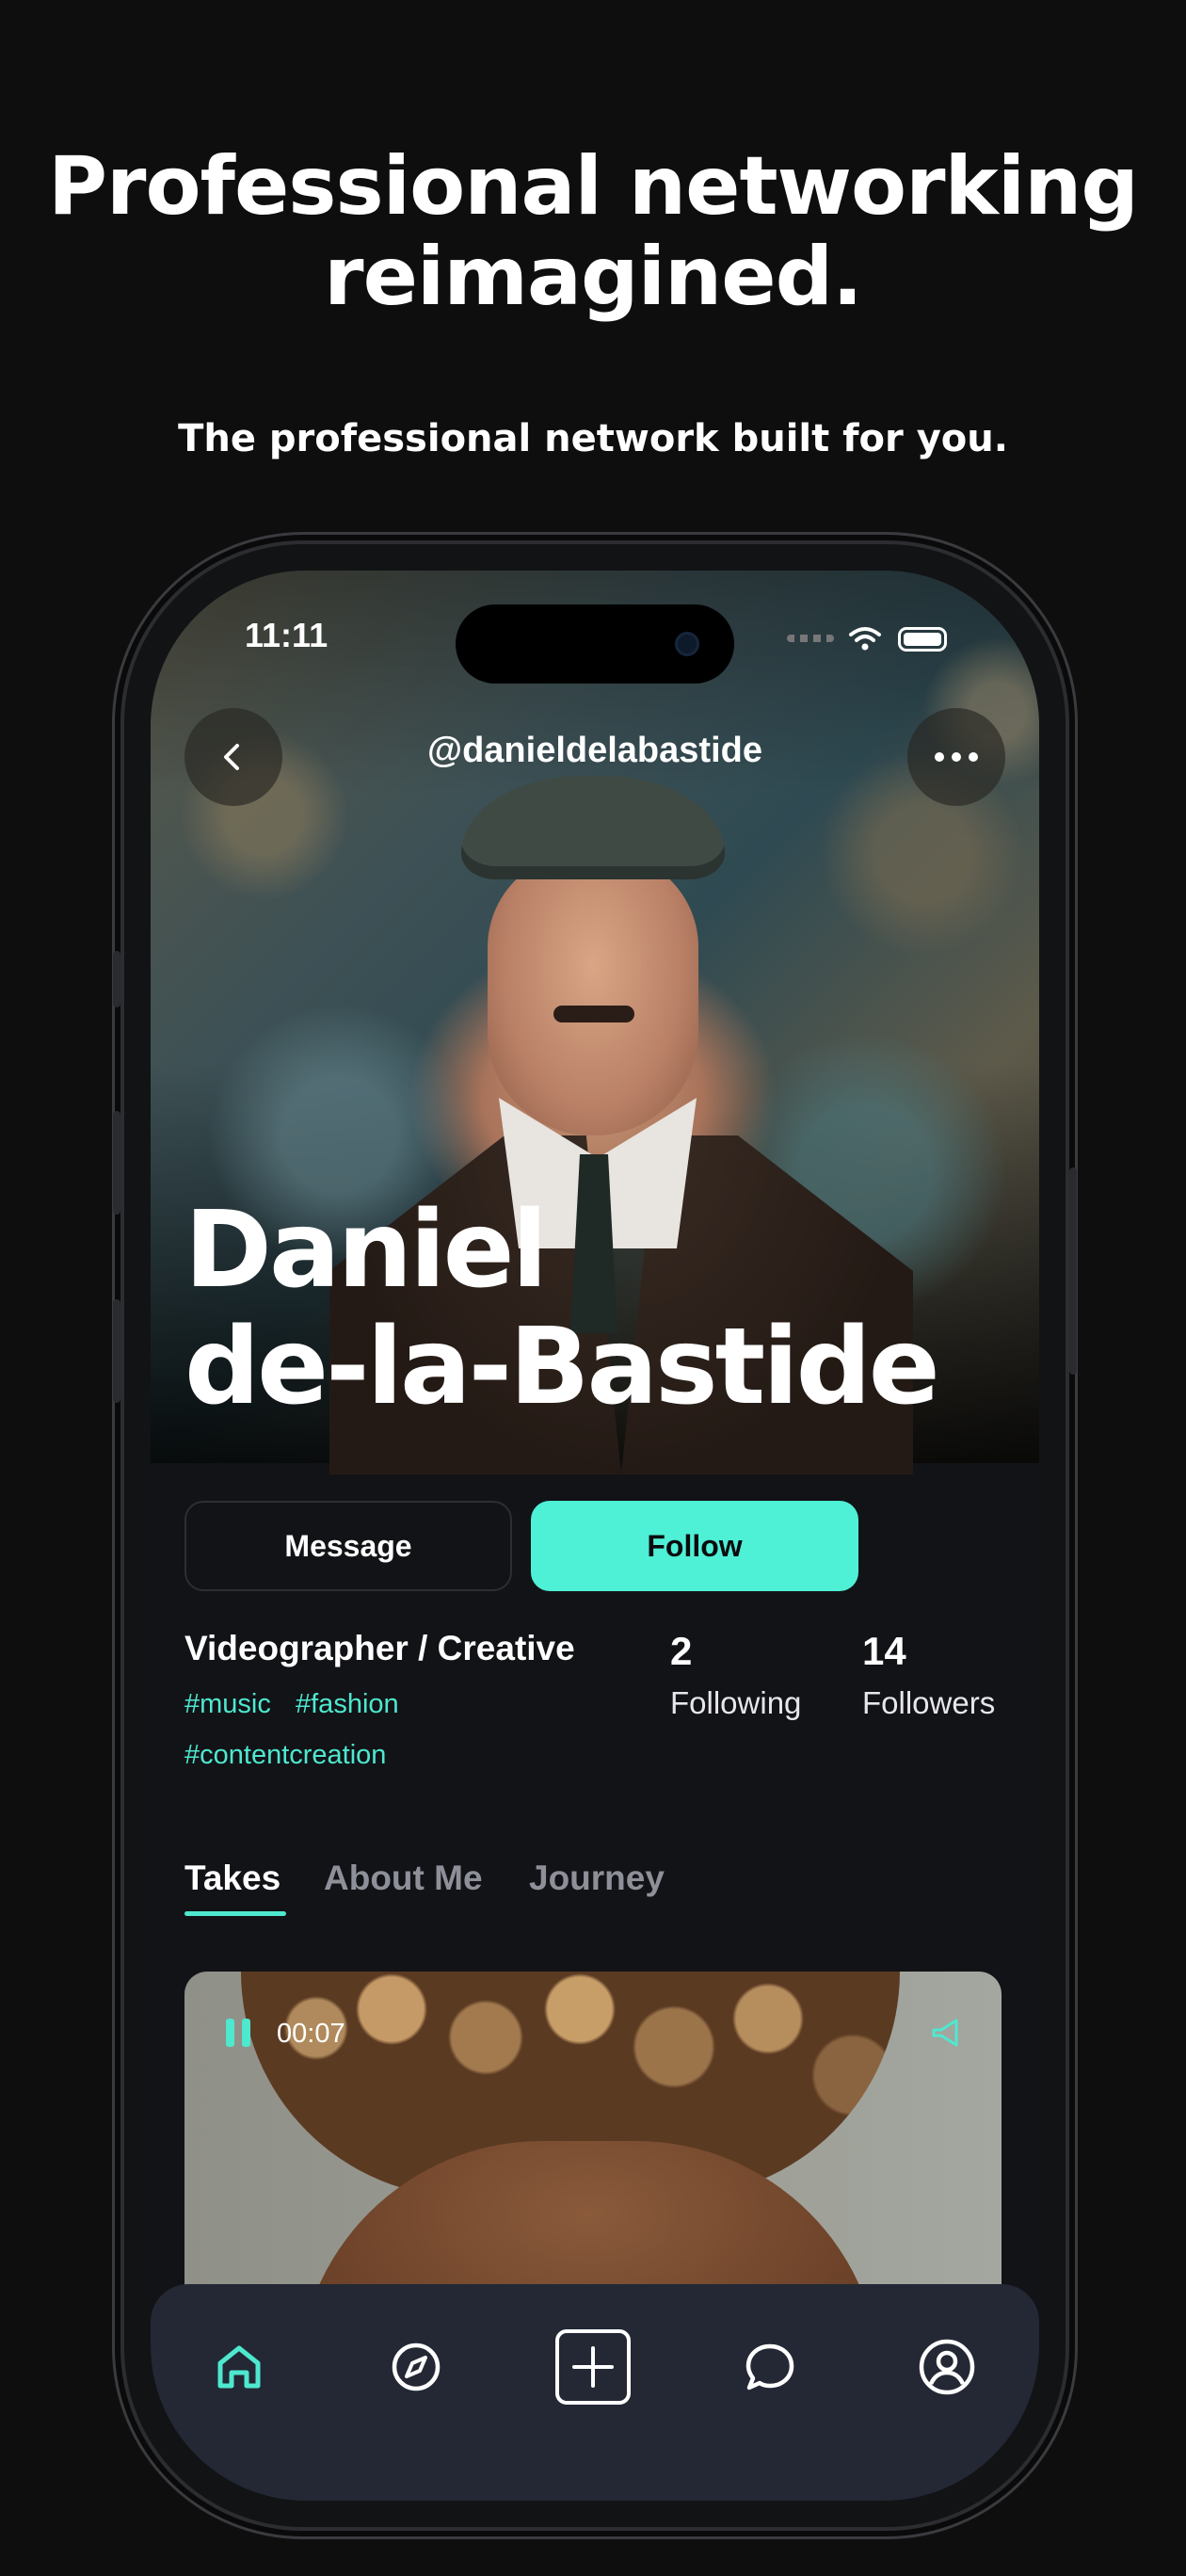 Image resolution: width=1186 pixels, height=2576 pixels. Describe the element at coordinates (928, 1703) in the screenshot. I see `followers-label: Followers` at that location.